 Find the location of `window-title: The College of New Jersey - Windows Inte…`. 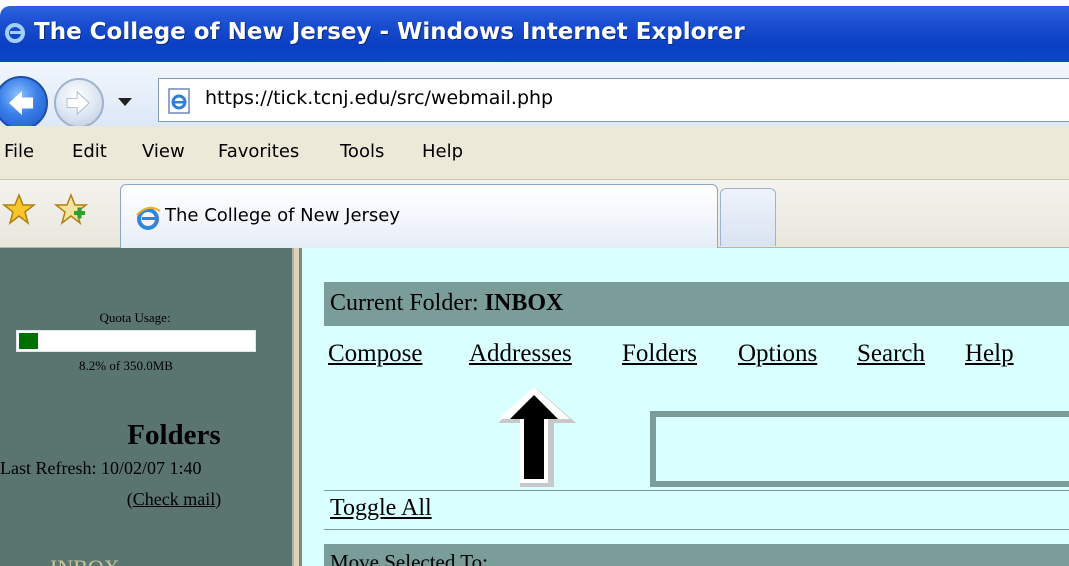

window-title: The College of New Jersey - Windows Inte… is located at coordinates (389, 32).